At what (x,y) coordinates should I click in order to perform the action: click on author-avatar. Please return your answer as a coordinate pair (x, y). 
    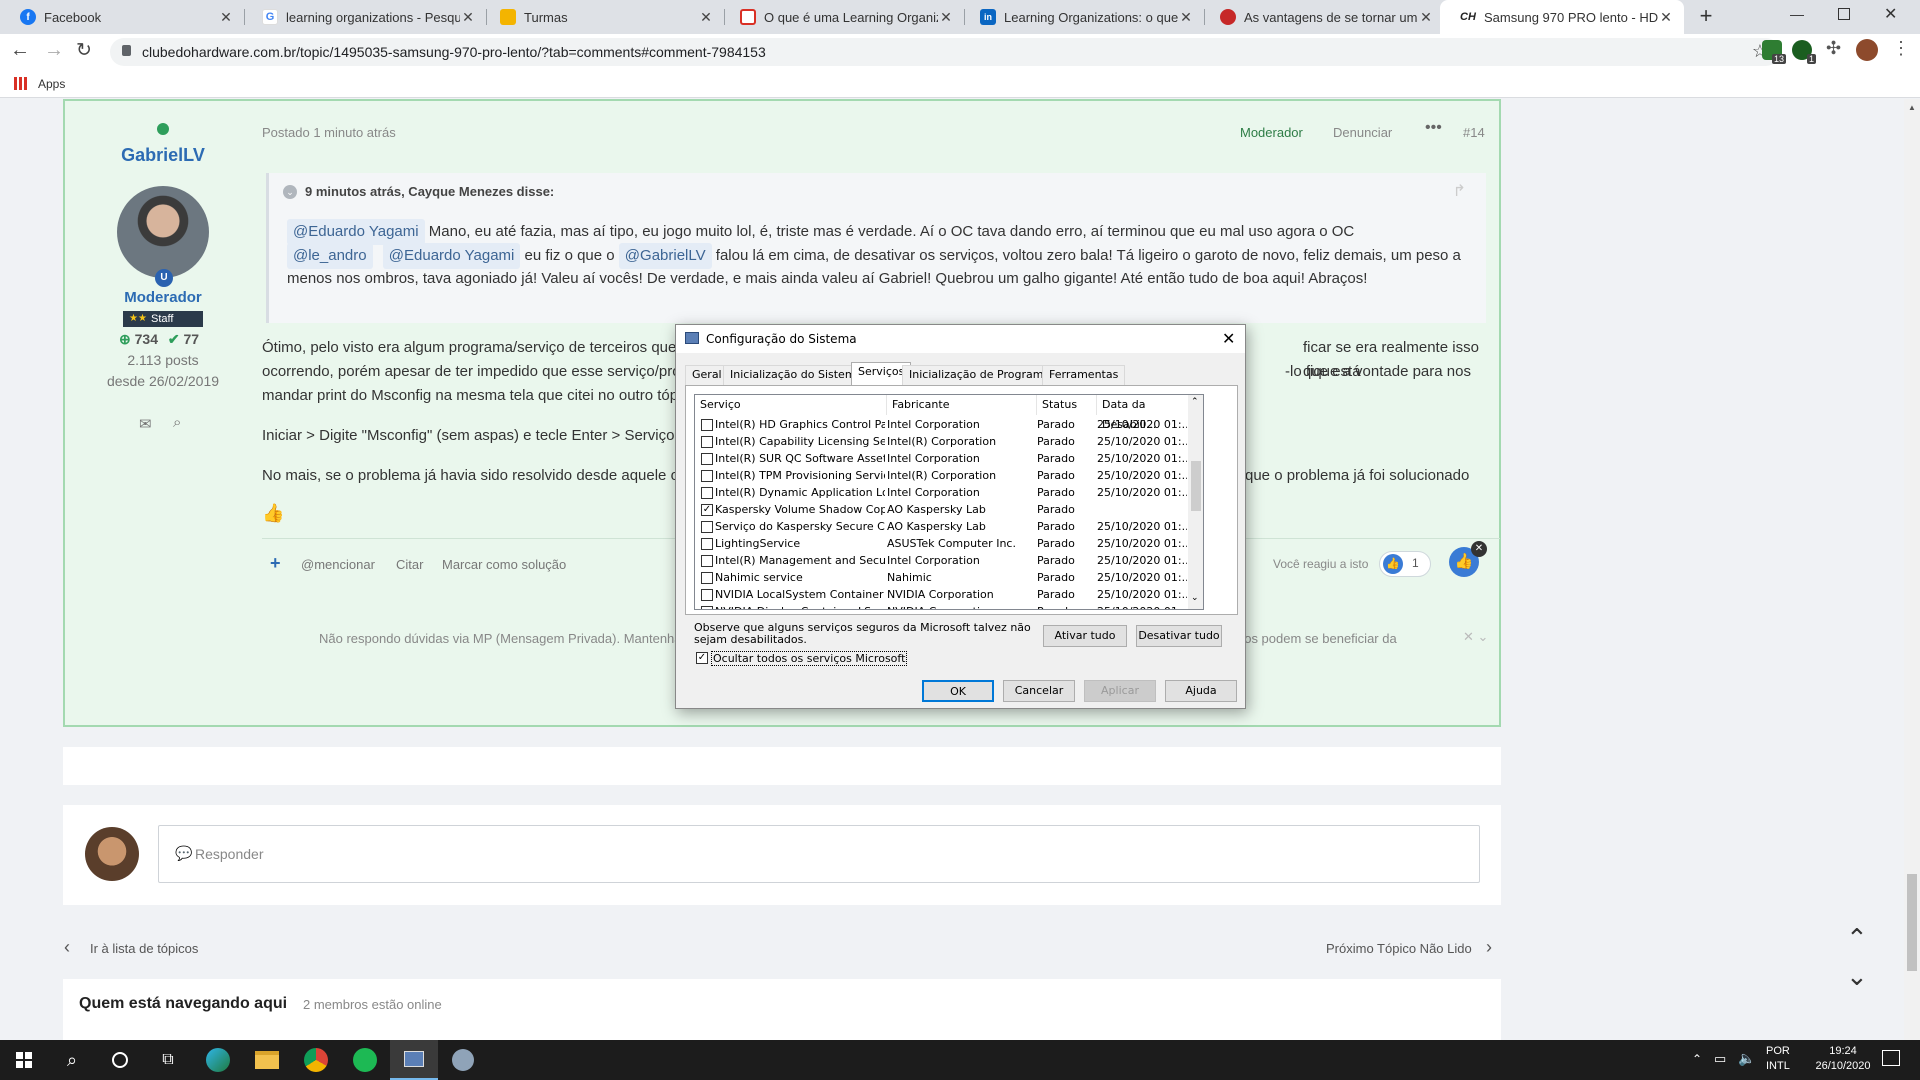
    Looking at the image, I should click on (163, 232).